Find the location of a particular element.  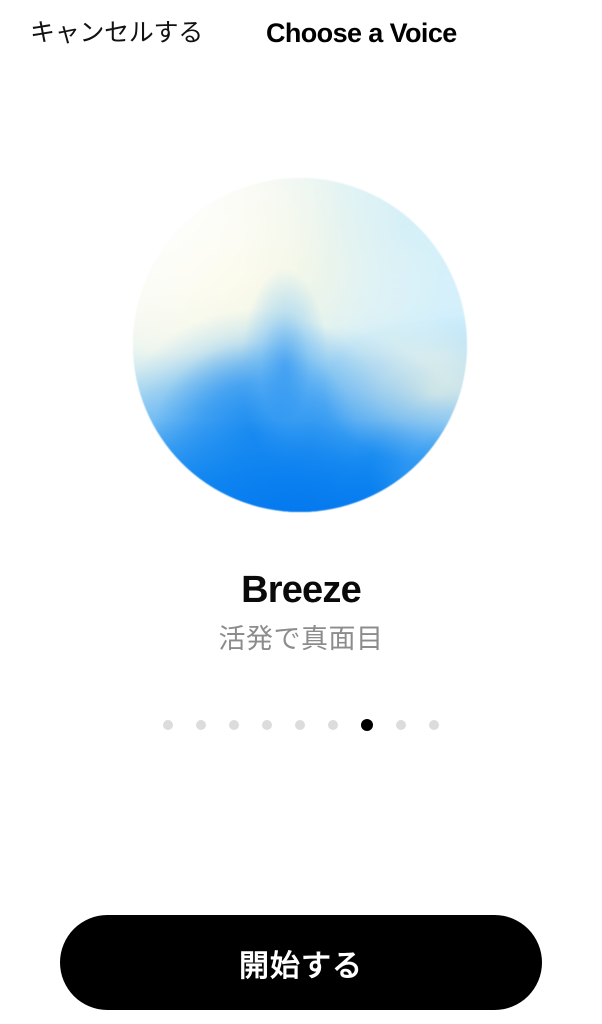

cancel-button: キャンセルする is located at coordinates (116, 33).